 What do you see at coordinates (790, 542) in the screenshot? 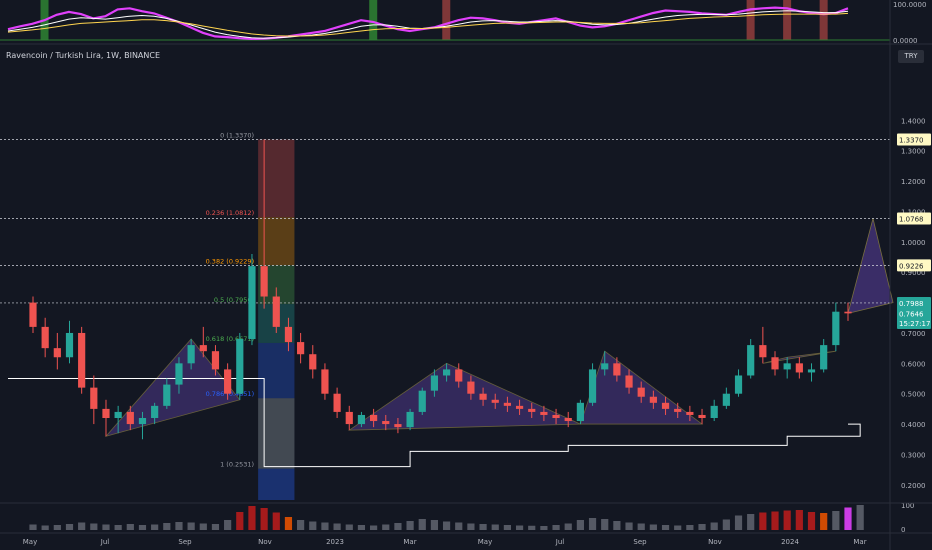
I see `time-tick-label: 2024` at bounding box center [790, 542].